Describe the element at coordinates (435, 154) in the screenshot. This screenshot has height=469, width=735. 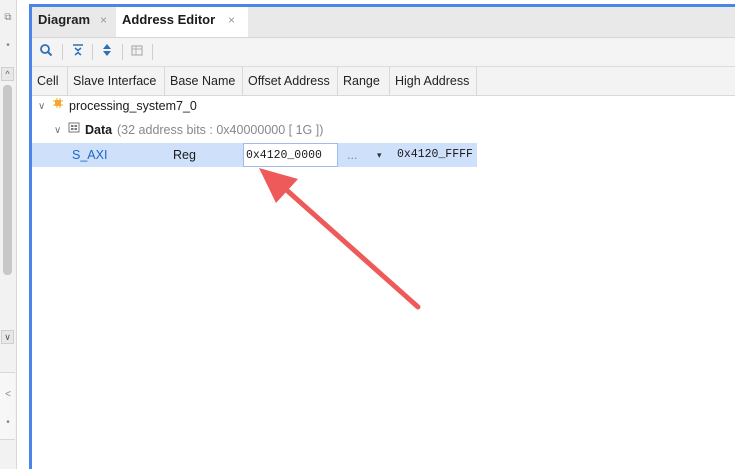
I see `high-address-cell: 0x4120_FFFF` at that location.